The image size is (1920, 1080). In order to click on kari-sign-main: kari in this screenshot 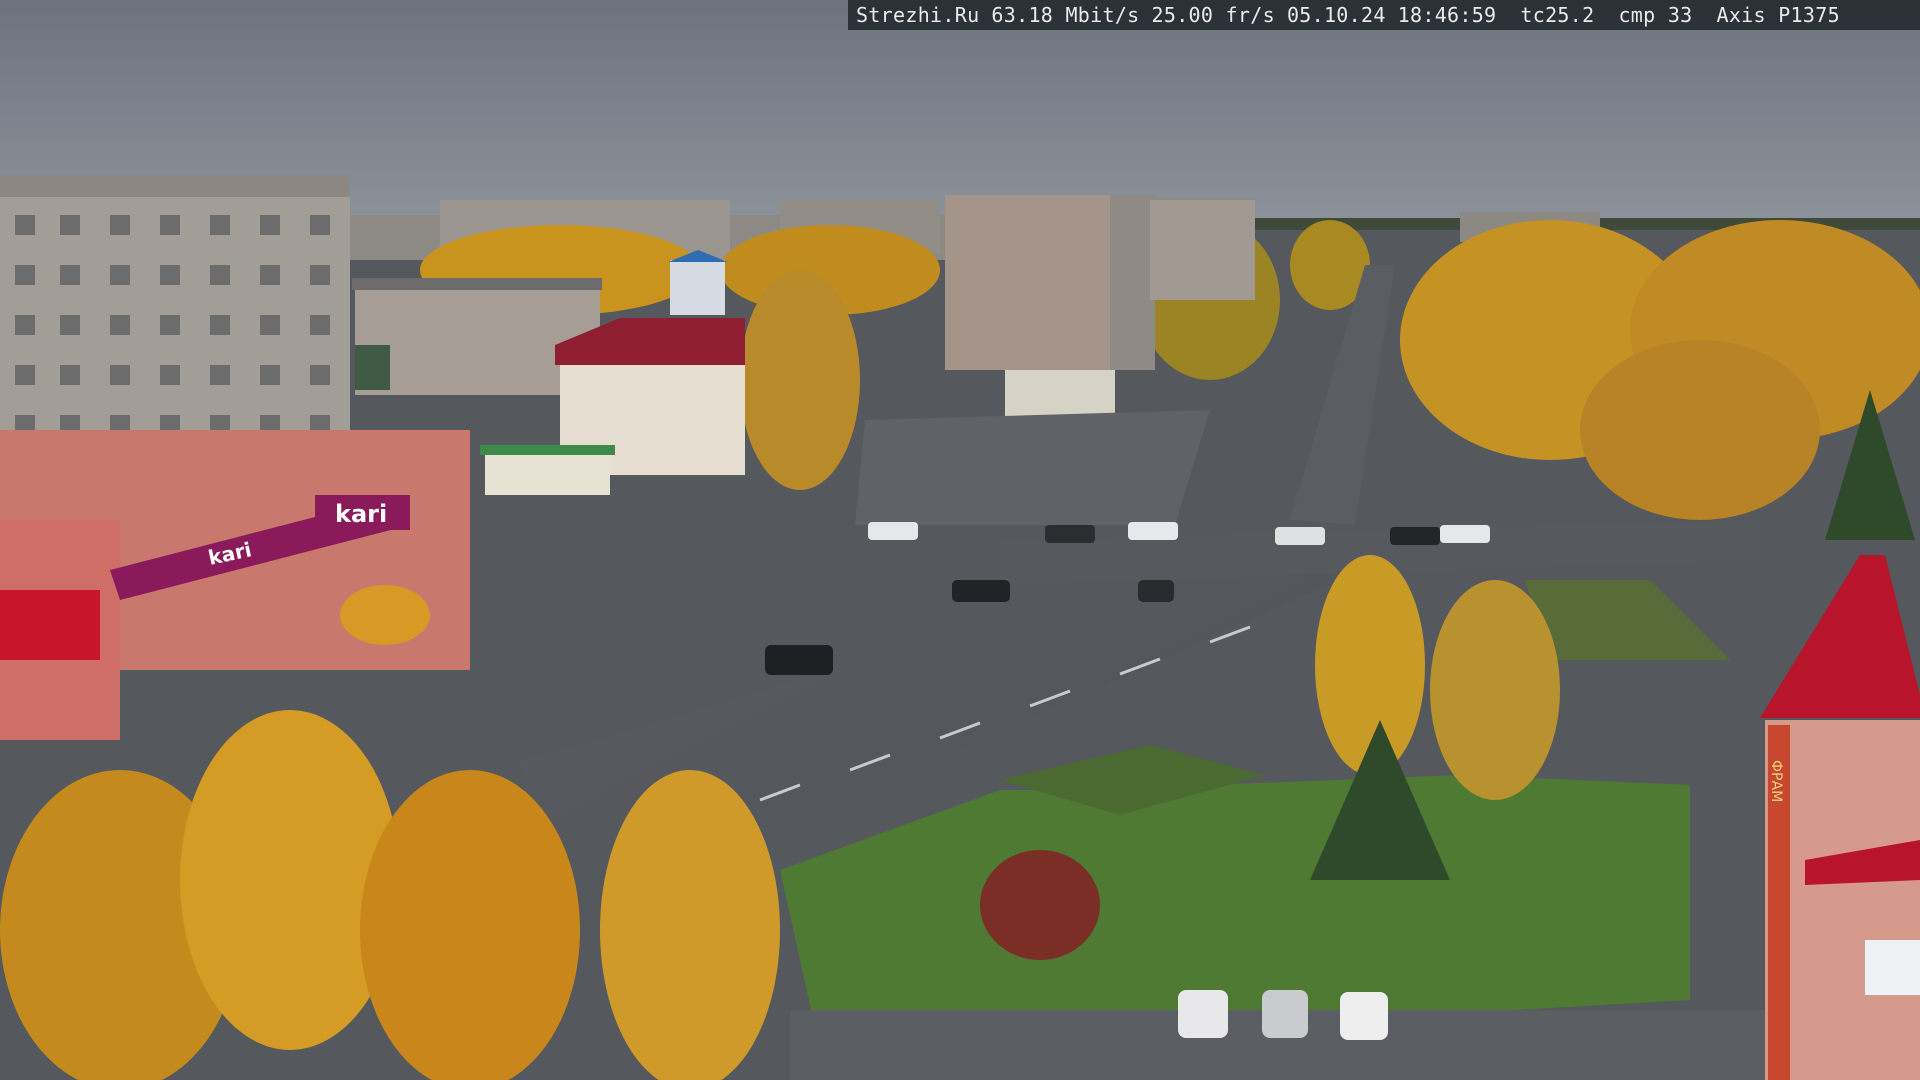, I will do `click(361, 514)`.